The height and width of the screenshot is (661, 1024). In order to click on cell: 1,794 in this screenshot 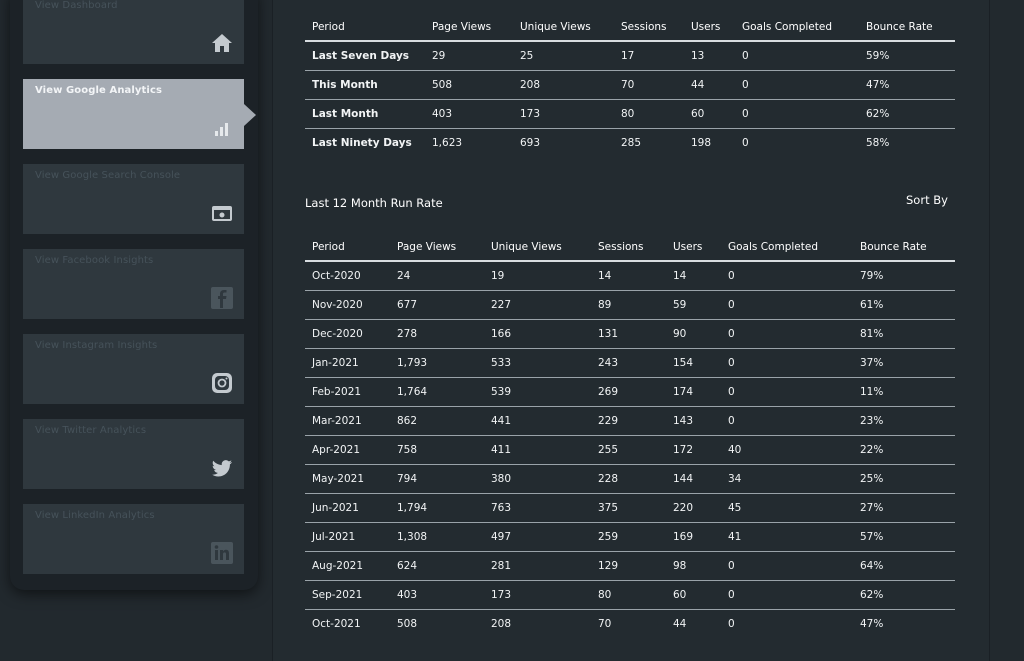, I will do `click(437, 508)`.